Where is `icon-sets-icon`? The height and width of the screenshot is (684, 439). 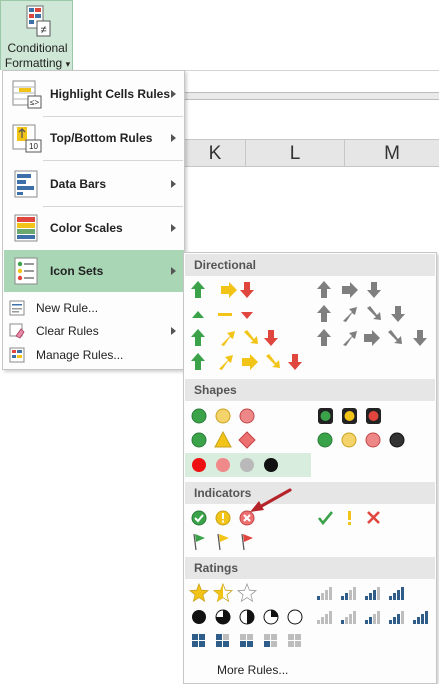
icon-sets-icon is located at coordinates (26, 271).